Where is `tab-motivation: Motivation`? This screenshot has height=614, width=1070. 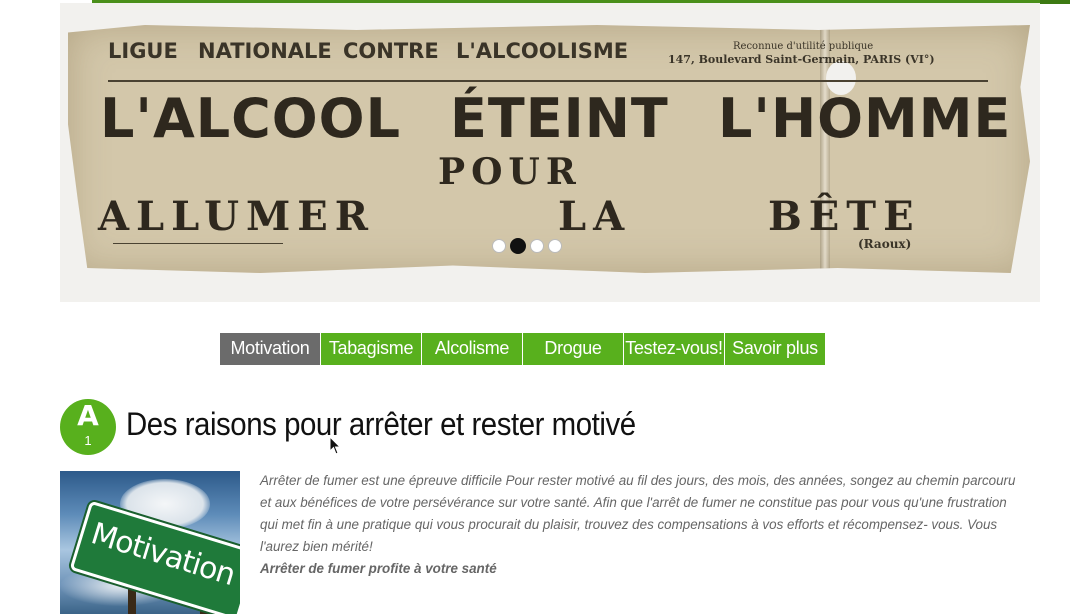
tab-motivation: Motivation is located at coordinates (270, 349).